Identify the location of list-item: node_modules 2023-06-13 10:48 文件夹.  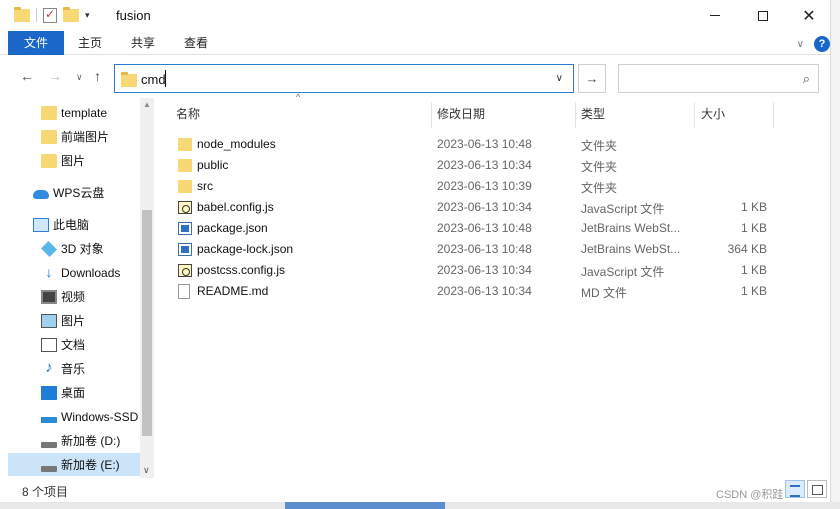
(493, 144).